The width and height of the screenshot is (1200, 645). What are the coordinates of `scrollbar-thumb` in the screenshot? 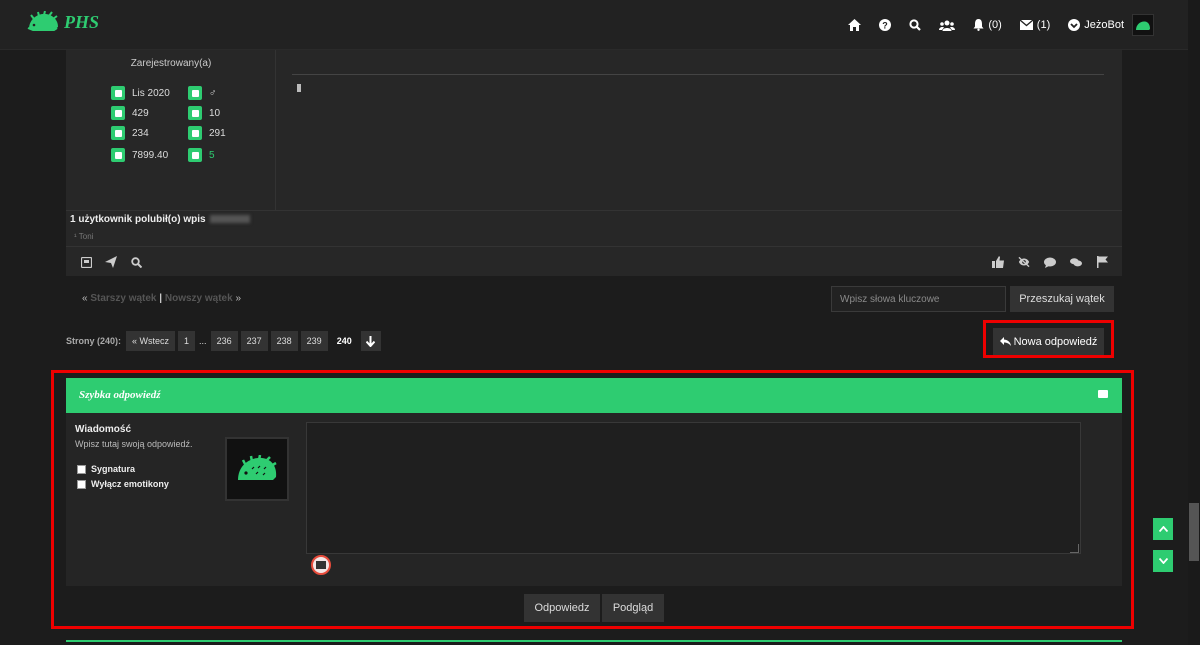 It's located at (1194, 532).